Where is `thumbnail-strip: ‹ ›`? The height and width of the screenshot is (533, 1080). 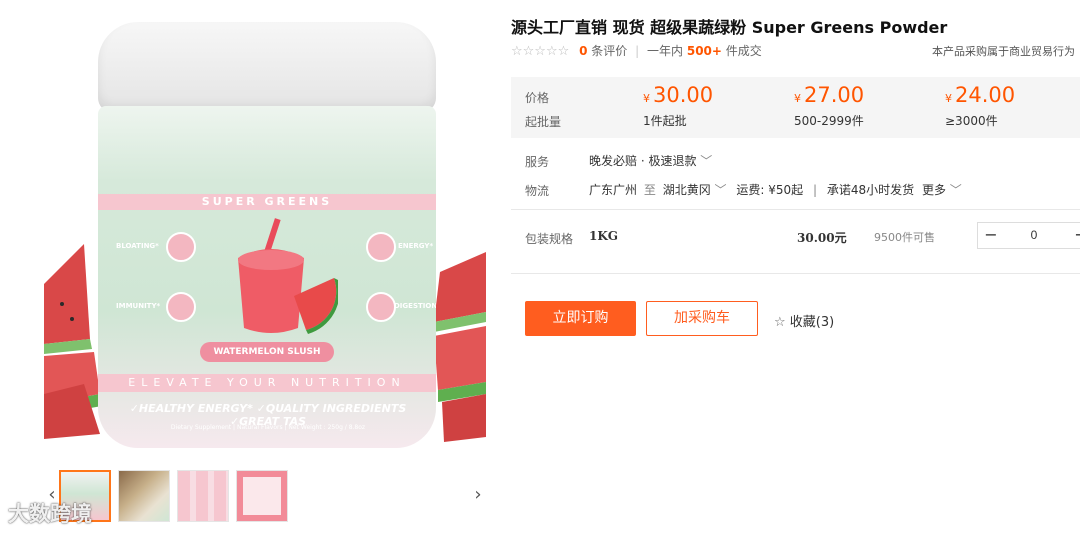 thumbnail-strip: ‹ › is located at coordinates (265, 496).